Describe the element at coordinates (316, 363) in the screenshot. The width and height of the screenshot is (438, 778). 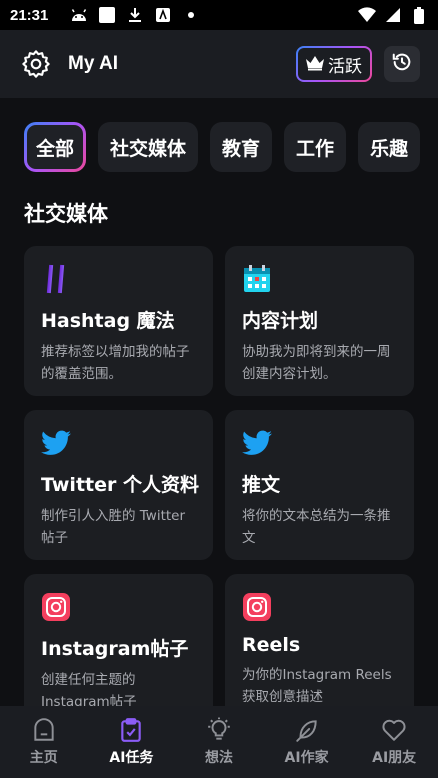
I see `card-description: 协助我为即将到来的一周创建内容计划。` at that location.